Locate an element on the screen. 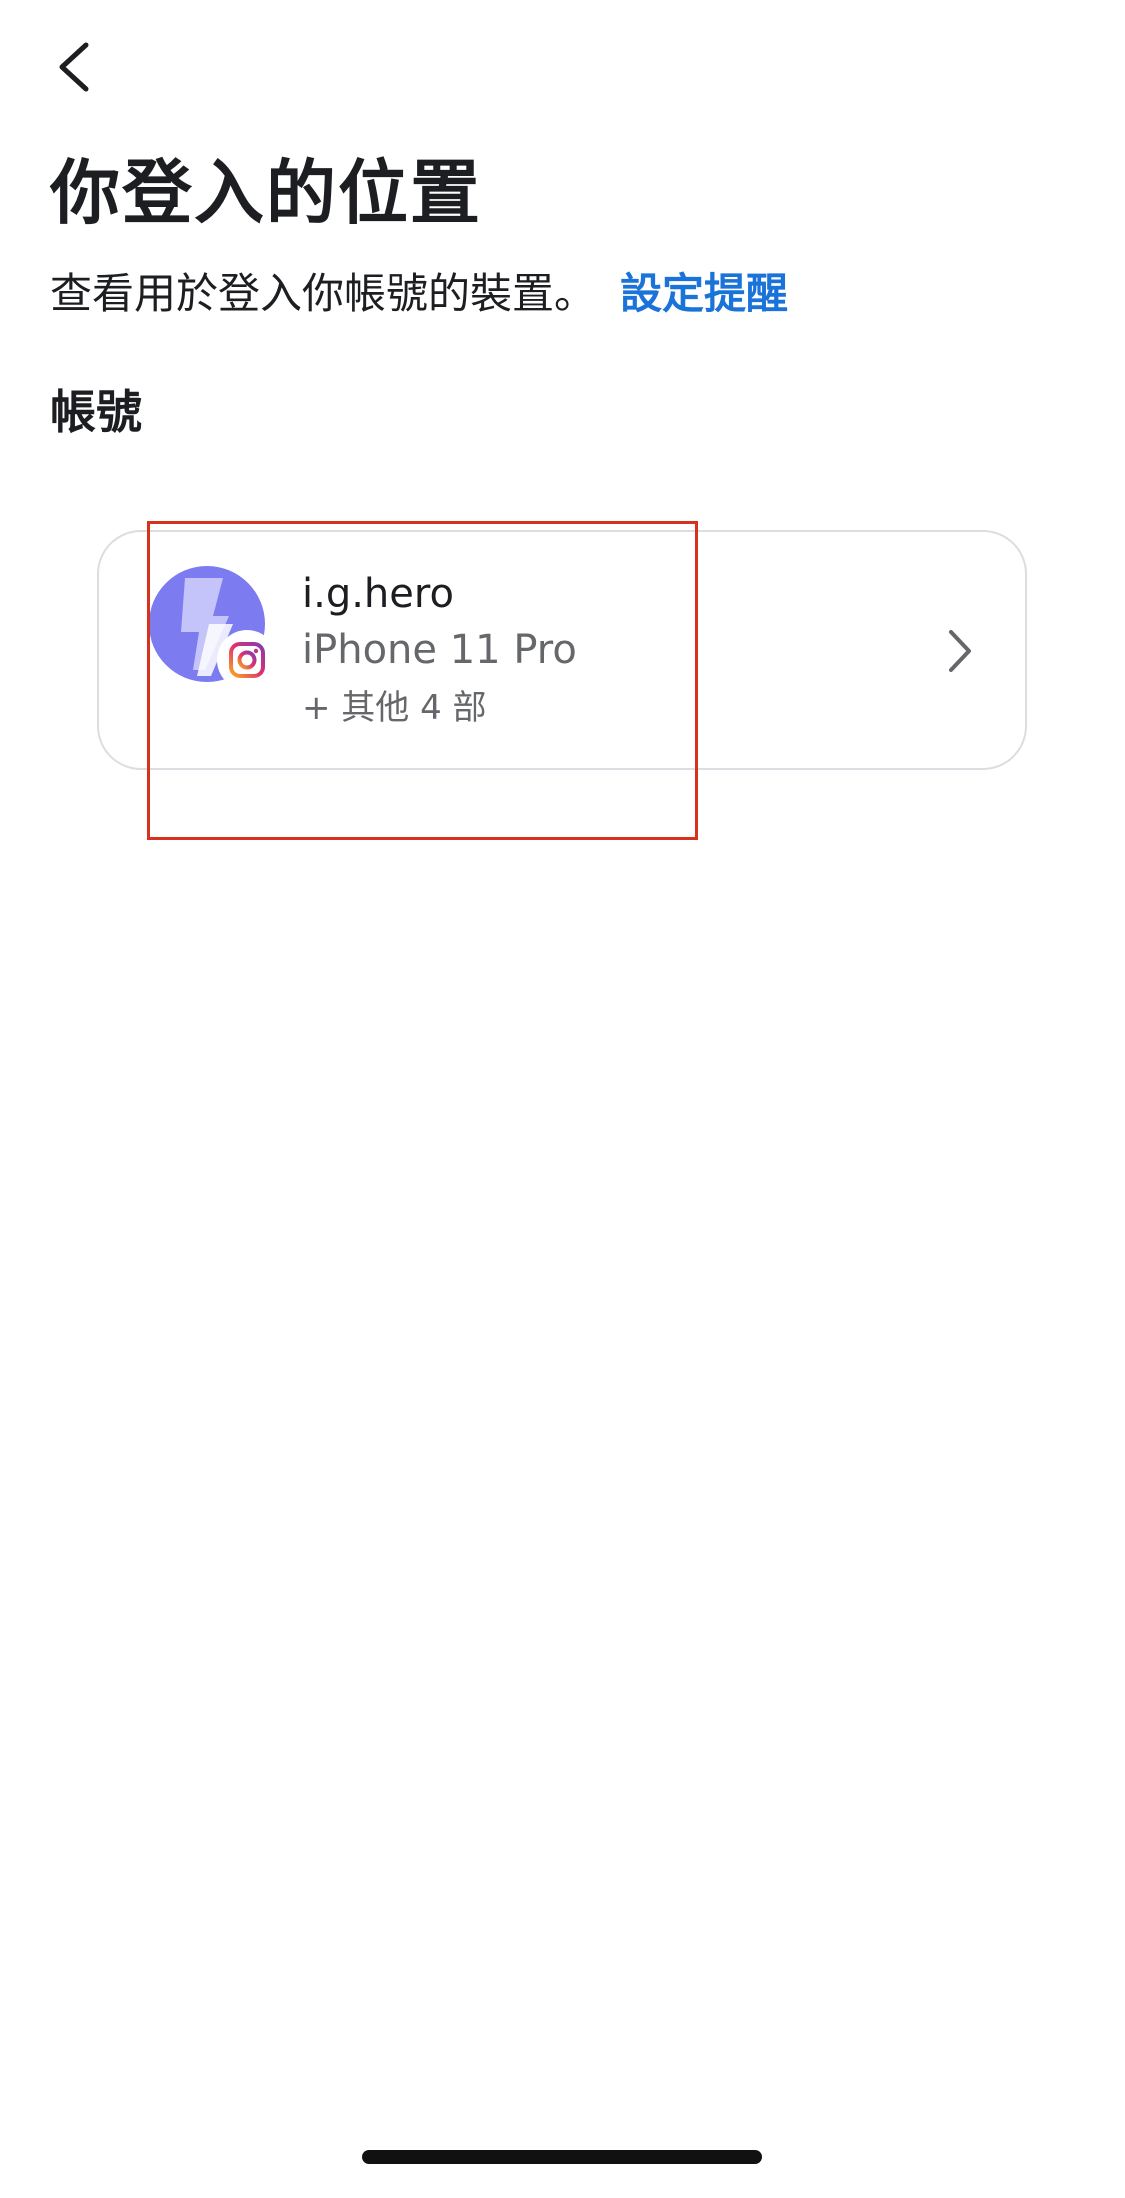  account-info: i.g.hero iPhone 11 Pro + 其他 4 部 is located at coordinates (439, 652).